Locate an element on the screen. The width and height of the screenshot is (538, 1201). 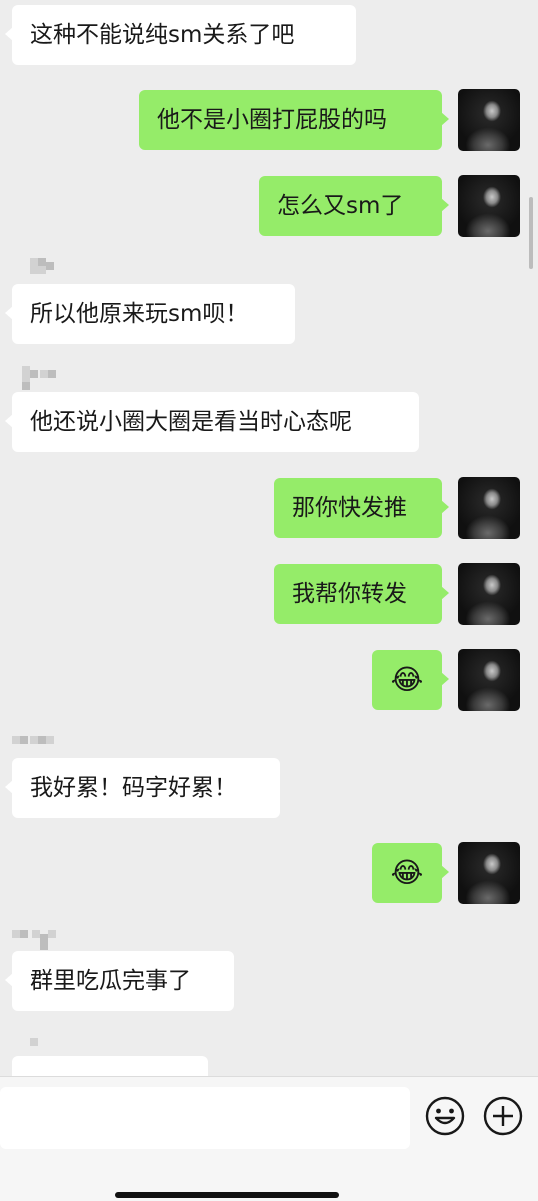
message-bubble-incoming: 所以他原来玩sm呗！ is located at coordinates (150, 314).